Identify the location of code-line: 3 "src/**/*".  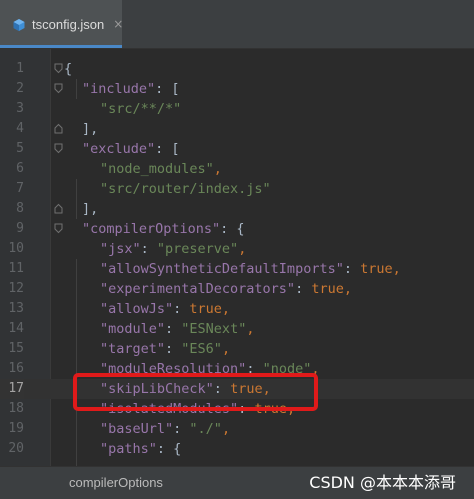
(237, 109).